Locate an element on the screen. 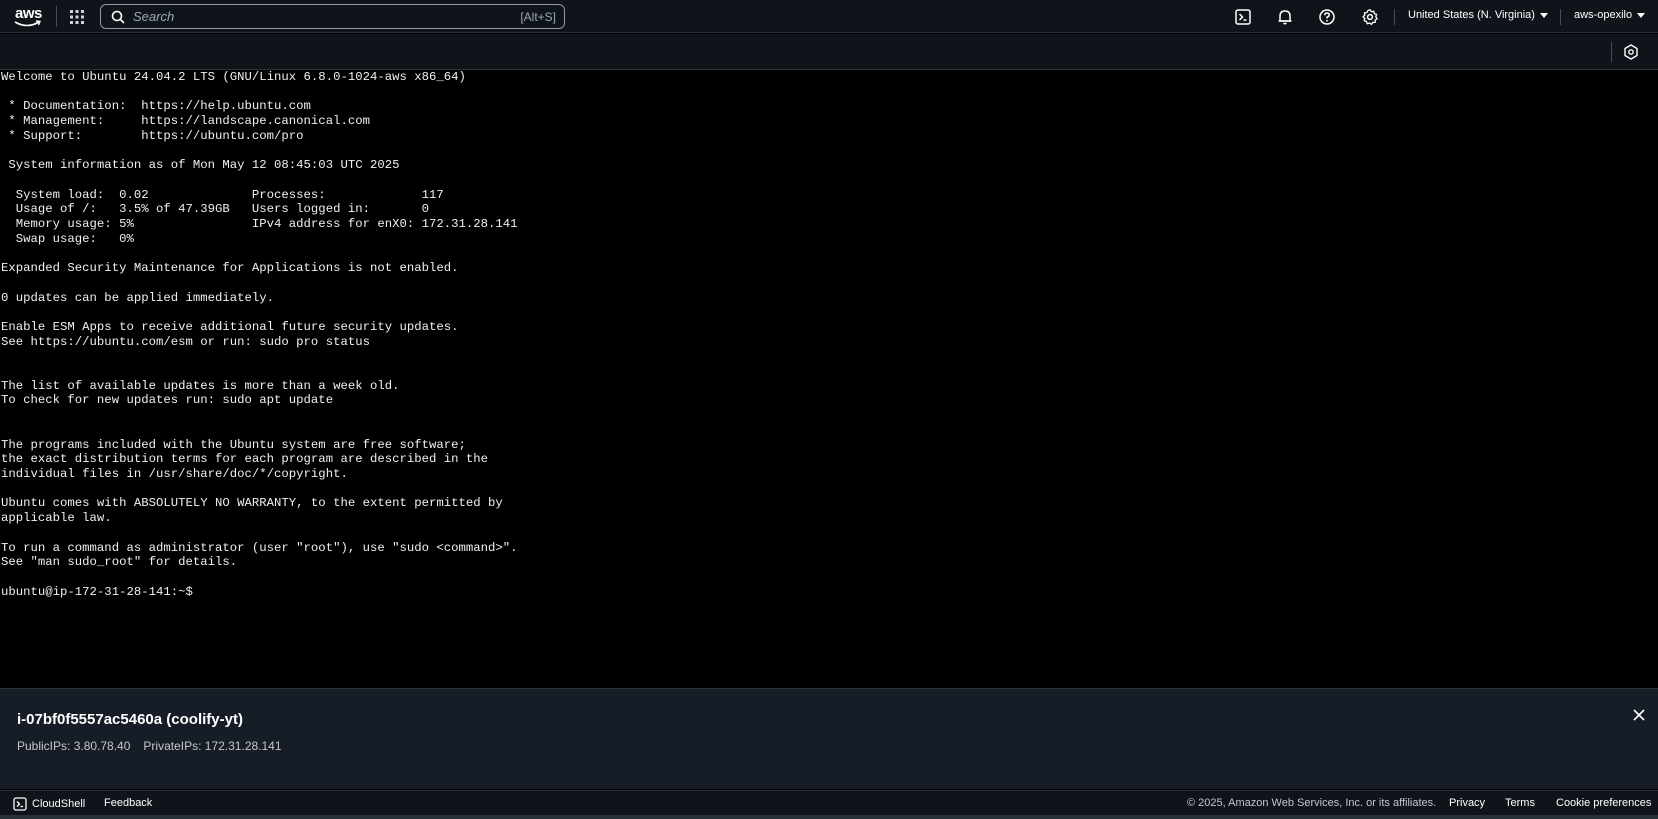  instance-title: i-07bf0f5557ac5460a (coolify-yt) is located at coordinates (130, 719).